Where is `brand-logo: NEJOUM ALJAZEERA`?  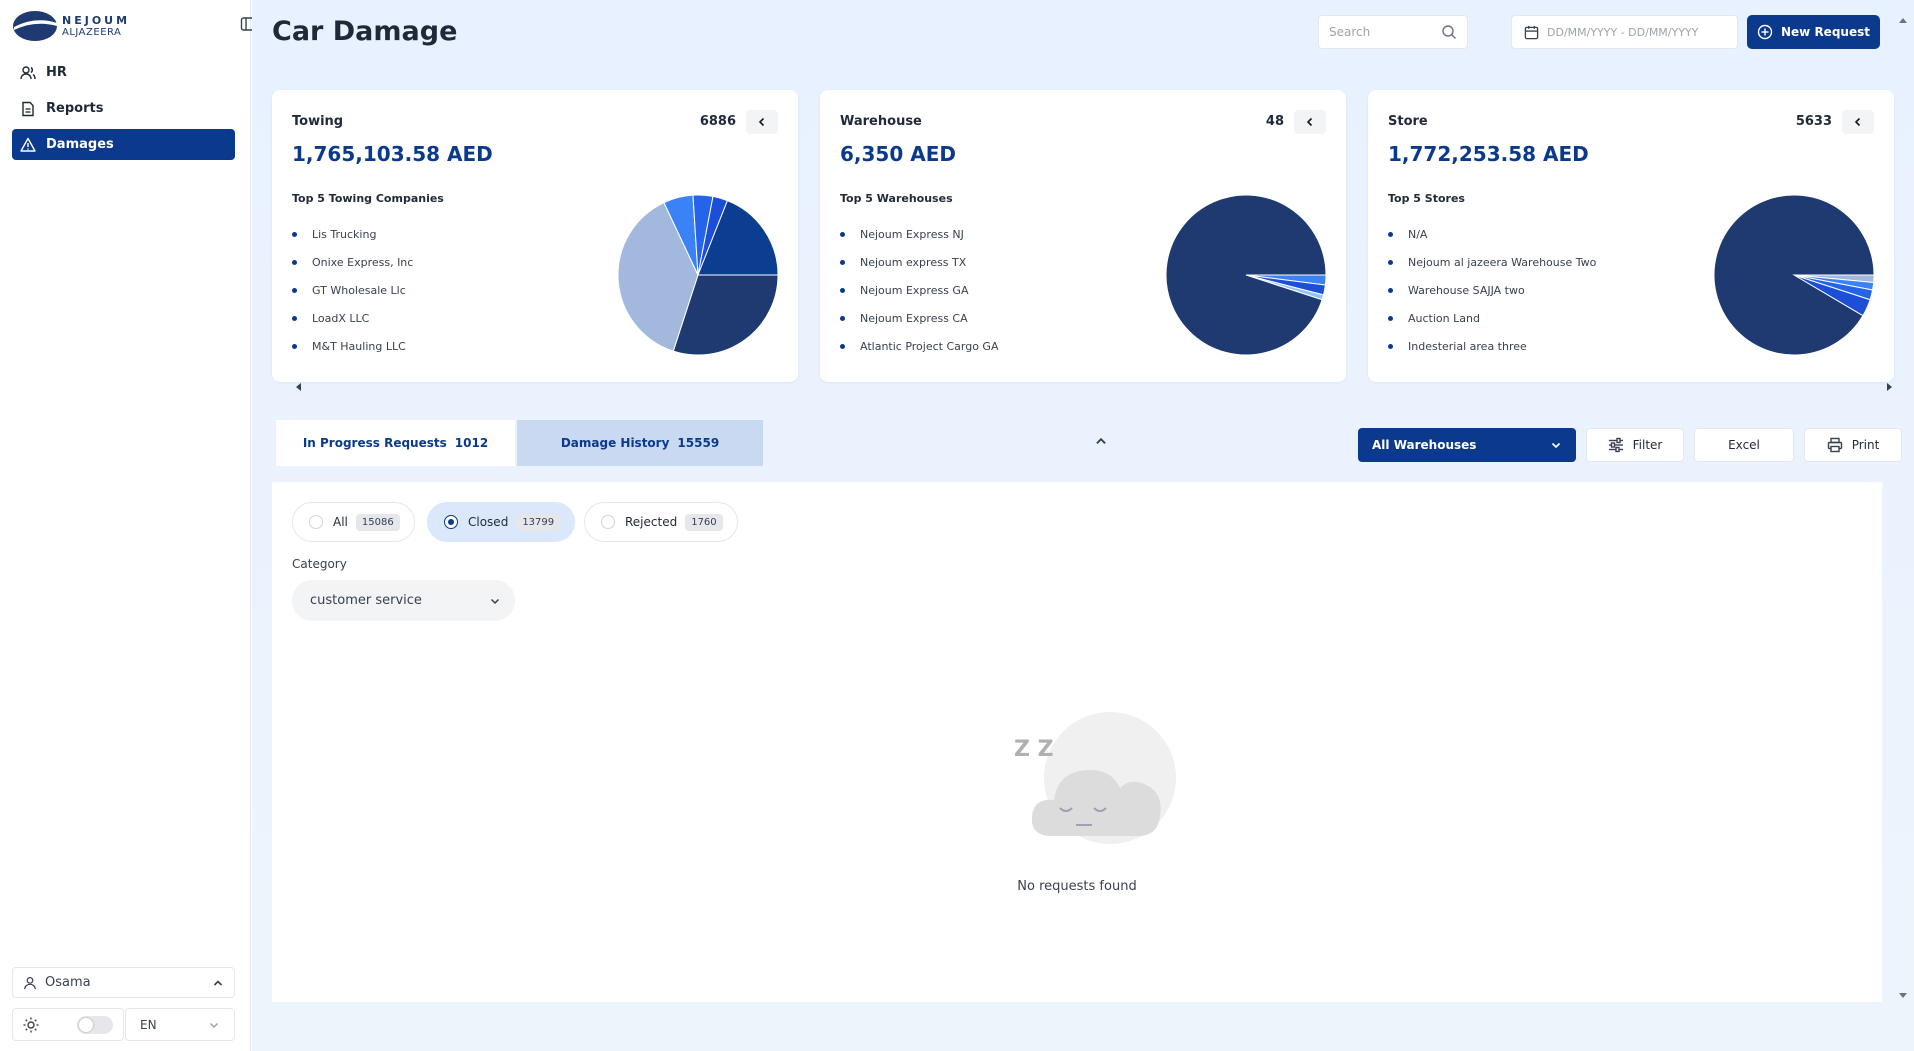
brand-logo: NEJOUM ALJAZEERA is located at coordinates (72, 26).